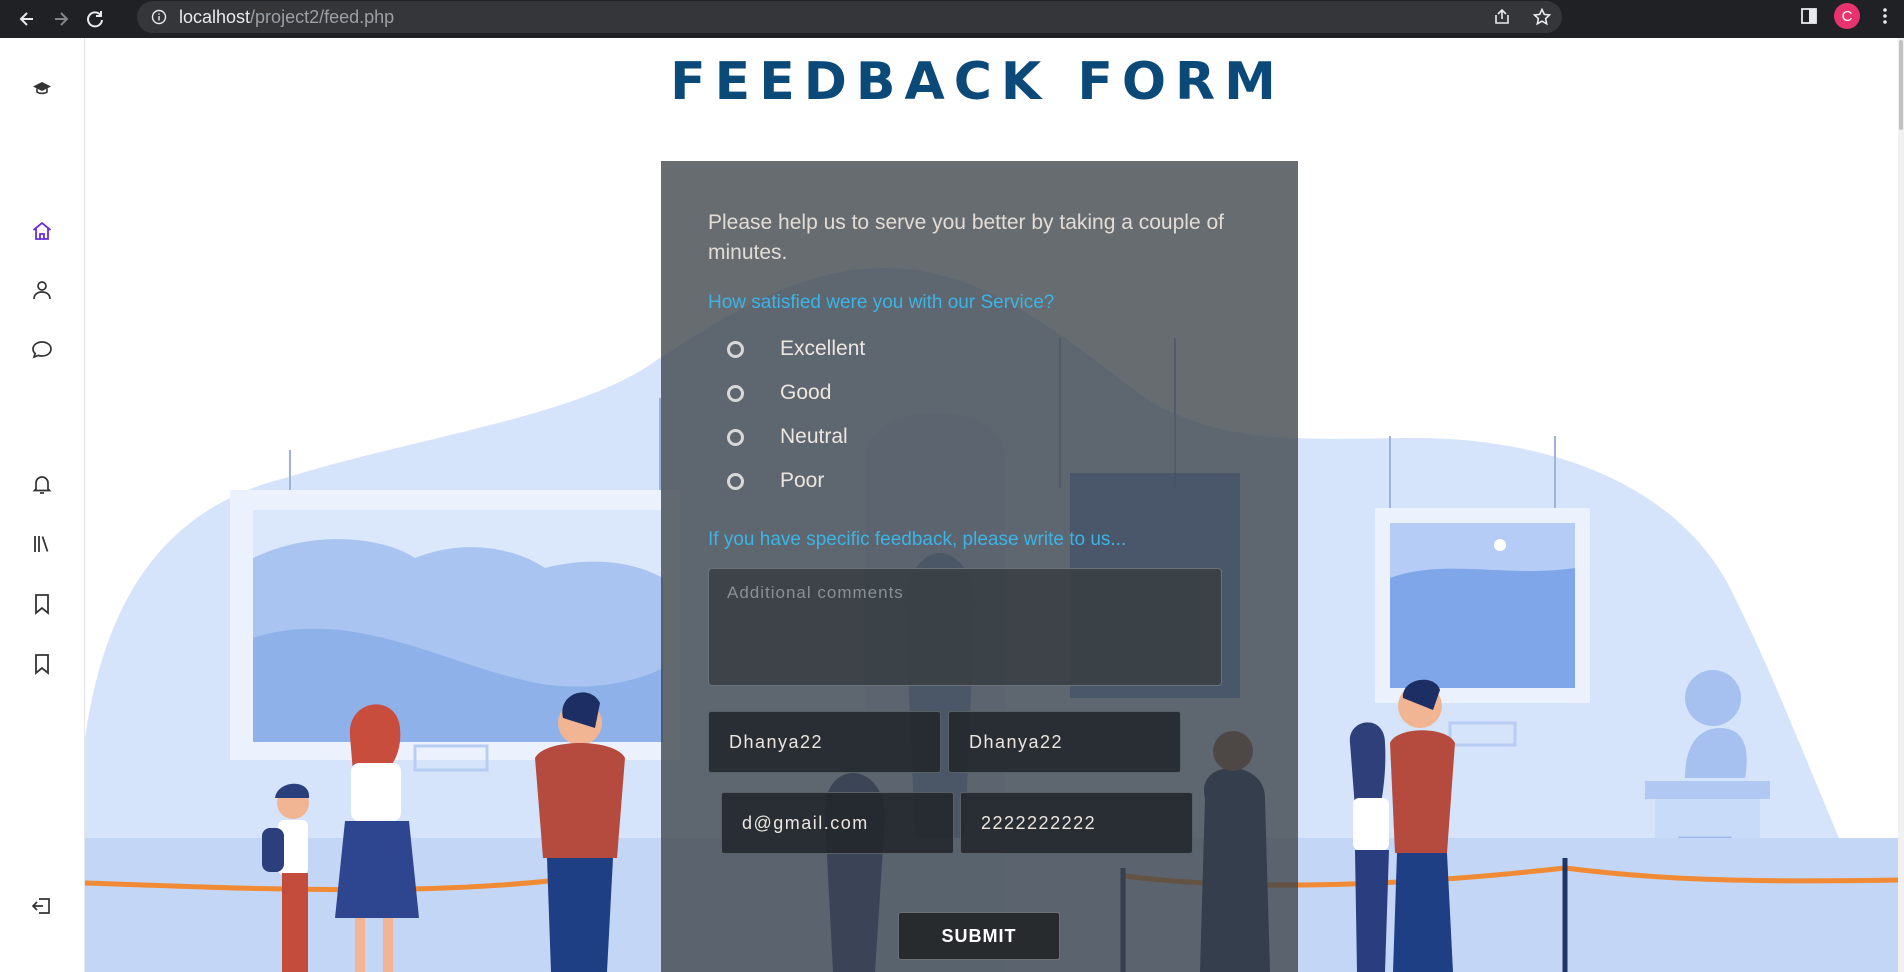  Describe the element at coordinates (1064, 742) in the screenshot. I see `last-name-field: Dhanya22` at that location.